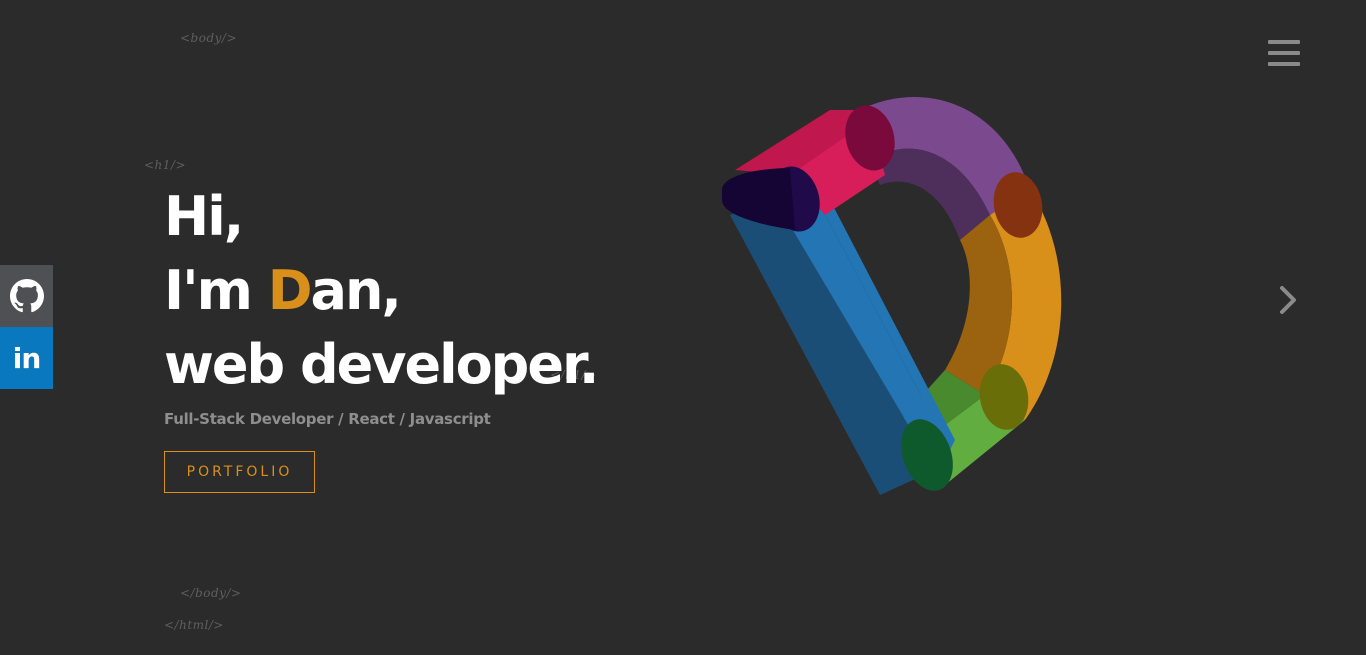 Image resolution: width=1366 pixels, height=655 pixels. What do you see at coordinates (1288, 300) in the screenshot?
I see `chevron-right-icon` at bounding box center [1288, 300].